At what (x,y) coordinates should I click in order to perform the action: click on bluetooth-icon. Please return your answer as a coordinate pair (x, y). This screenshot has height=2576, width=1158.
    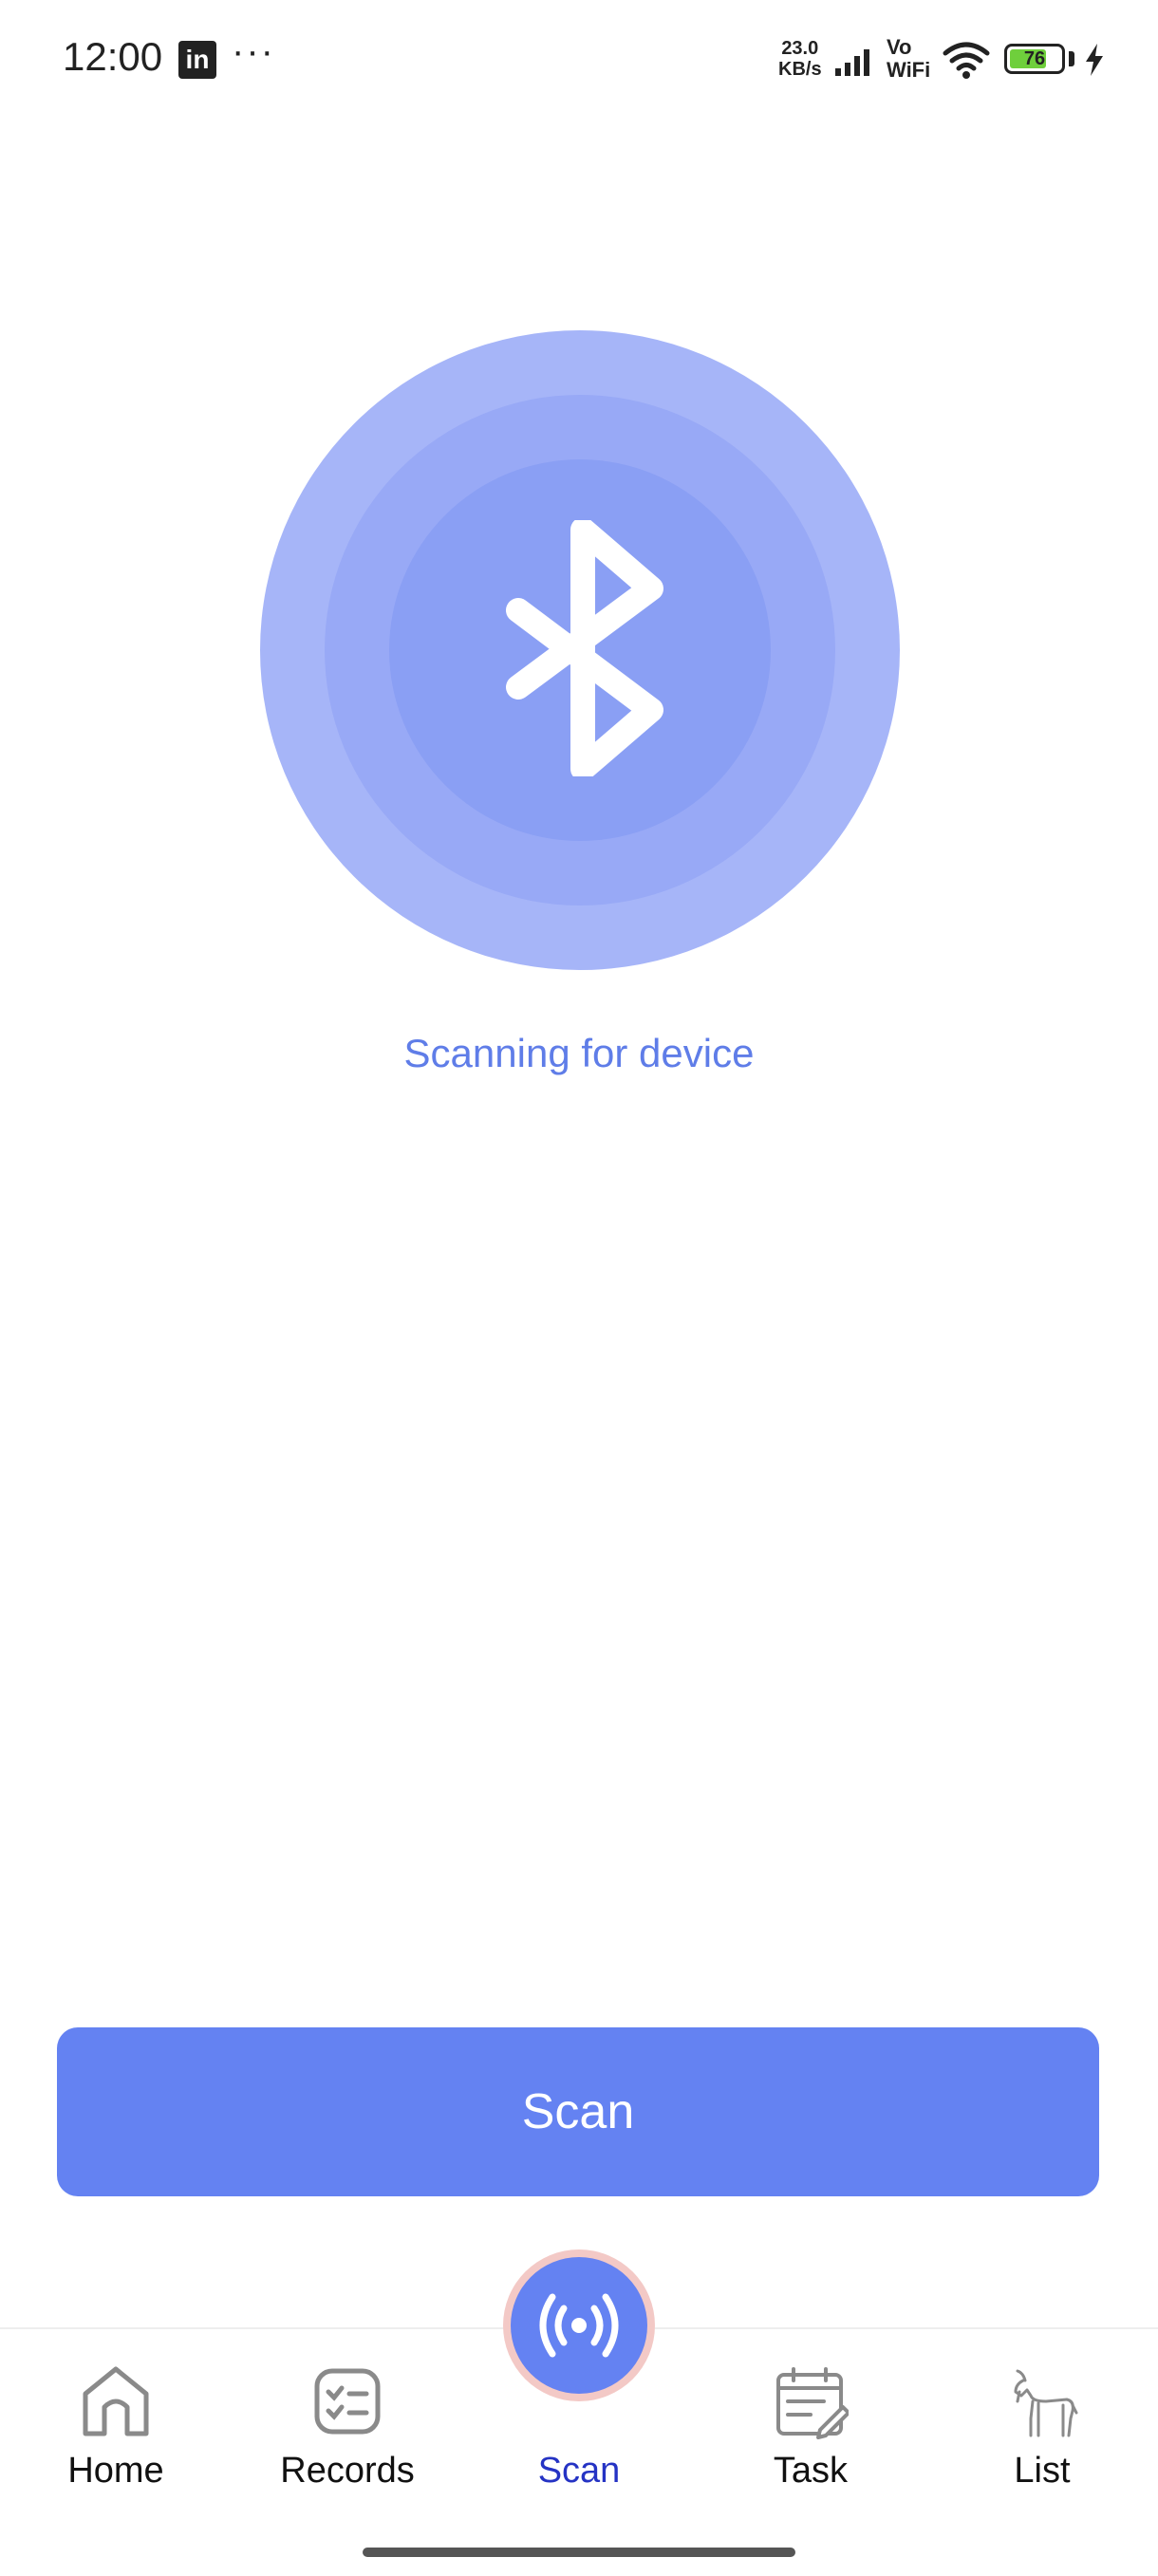
    Looking at the image, I should click on (584, 648).